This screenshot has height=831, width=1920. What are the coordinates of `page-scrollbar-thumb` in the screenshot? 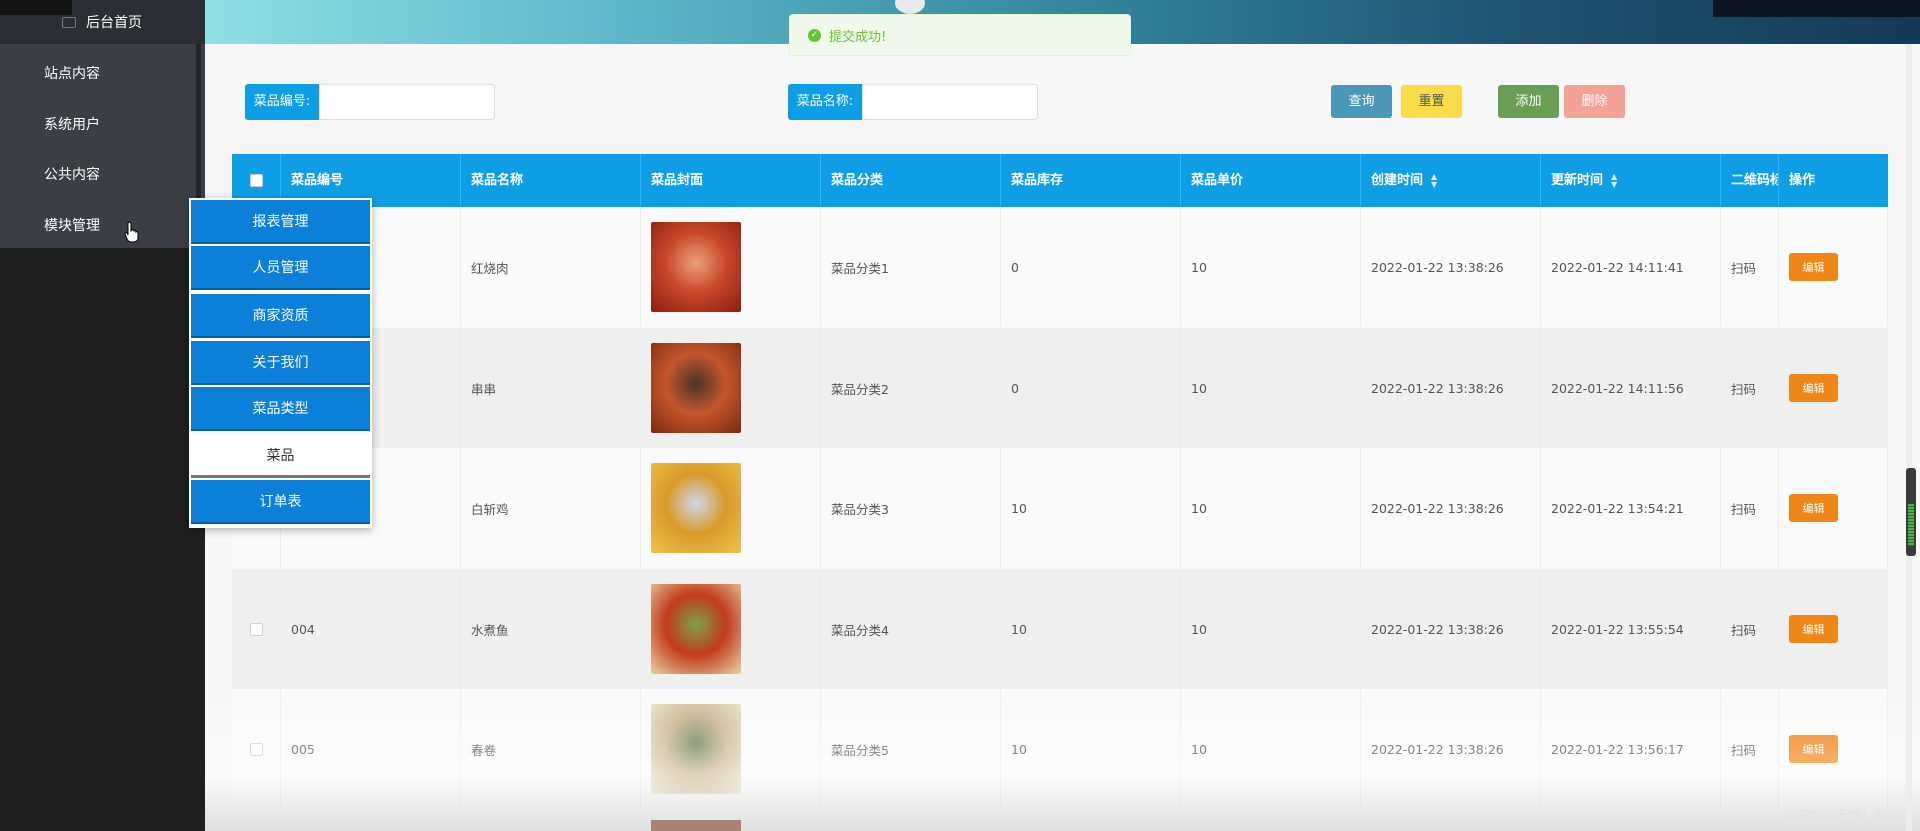 It's located at (1911, 512).